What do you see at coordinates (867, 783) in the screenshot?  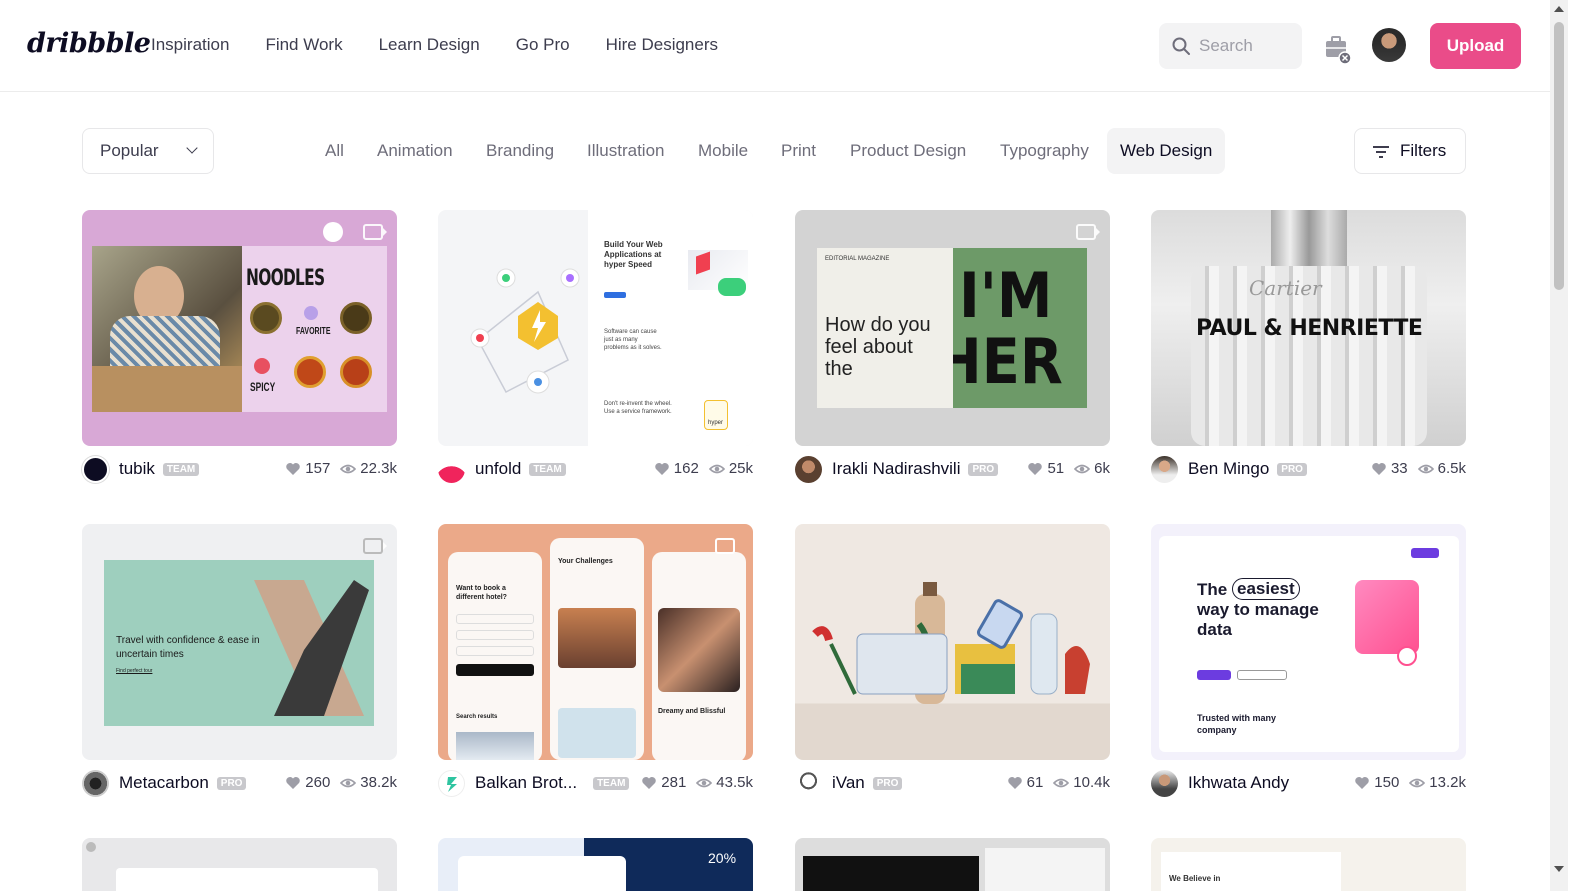 I see `author-name: iVan PRO` at bounding box center [867, 783].